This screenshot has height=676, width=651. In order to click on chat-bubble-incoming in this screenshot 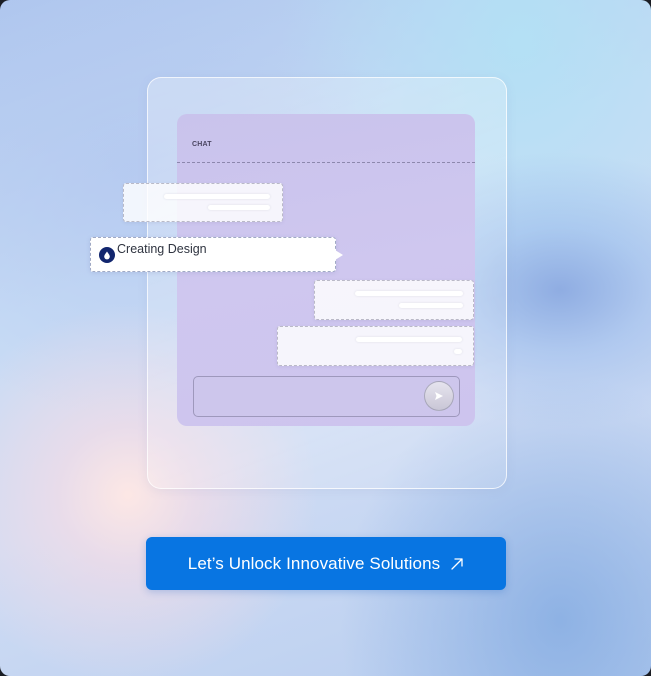, I will do `click(203, 202)`.